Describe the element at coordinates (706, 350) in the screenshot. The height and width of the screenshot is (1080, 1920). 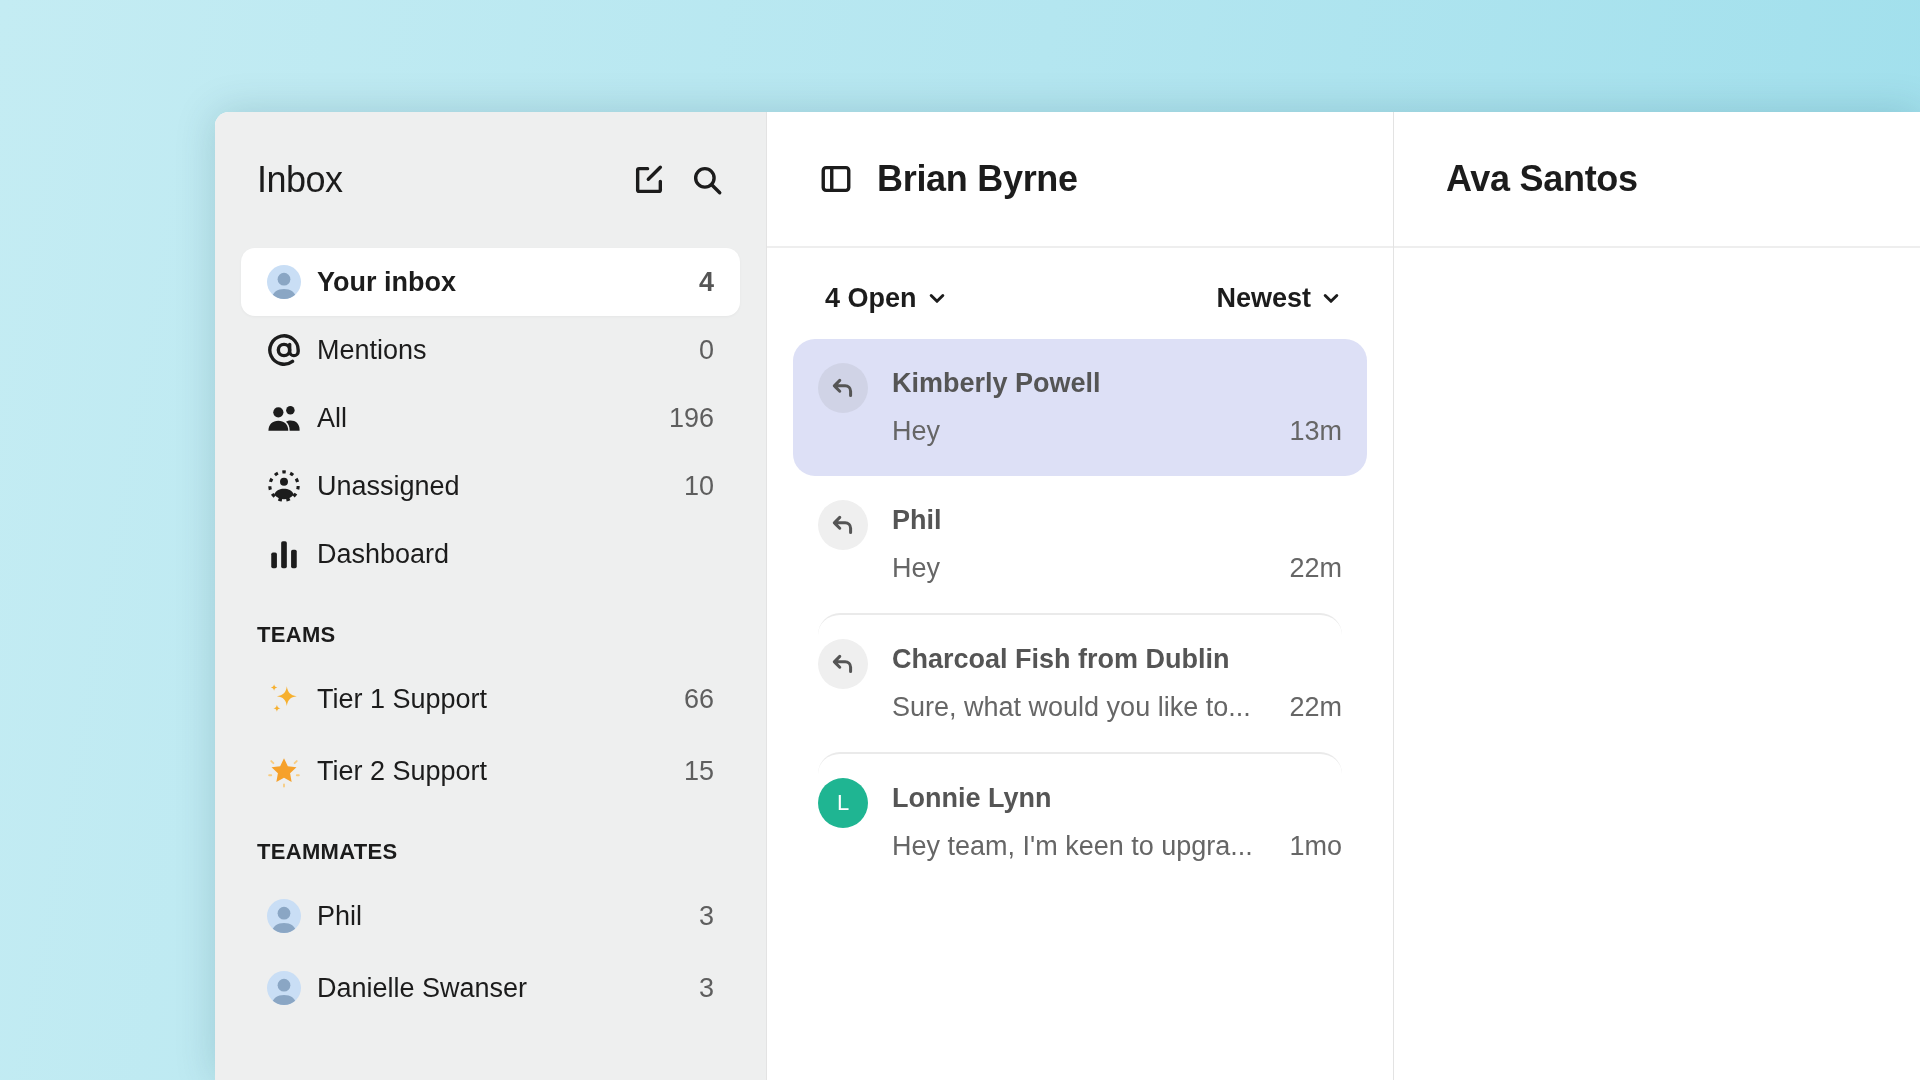
I see `item-count: 0` at that location.